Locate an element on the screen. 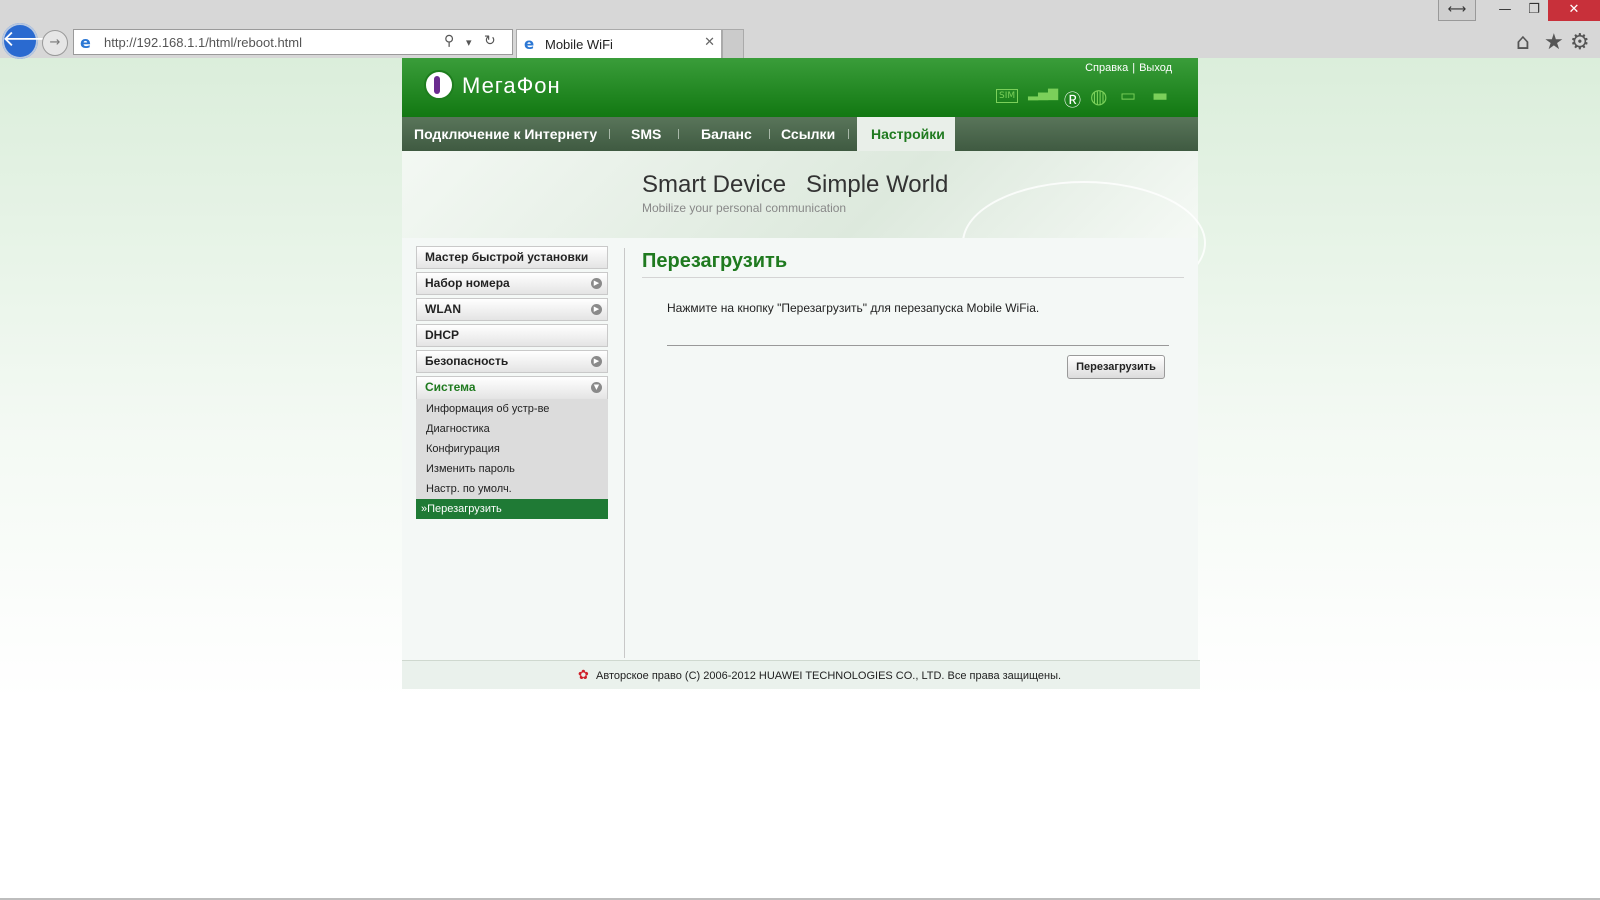  sidebar-item-label: Набор номера is located at coordinates (467, 283).